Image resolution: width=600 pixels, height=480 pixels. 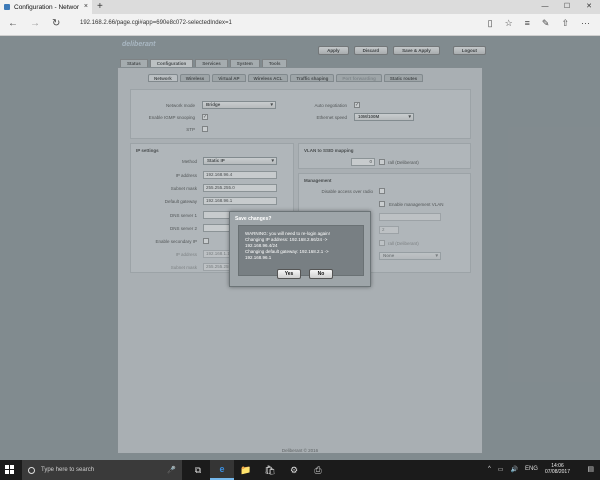 What do you see at coordinates (318, 470) in the screenshot?
I see `snipping-tool-icon: ⎙` at bounding box center [318, 470].